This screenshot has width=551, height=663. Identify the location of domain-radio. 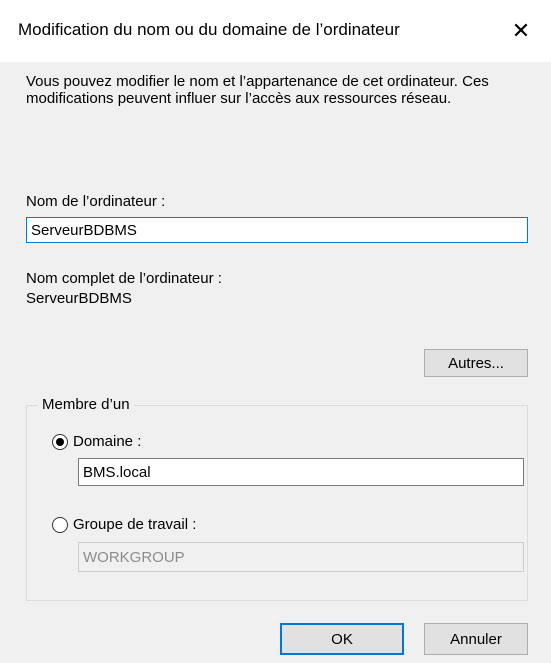
(60, 442).